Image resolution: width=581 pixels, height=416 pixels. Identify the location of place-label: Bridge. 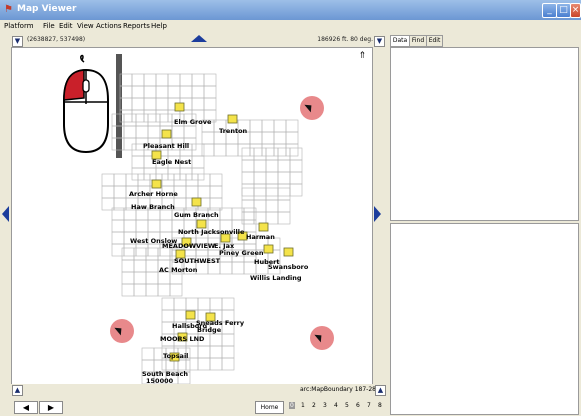
(209, 330).